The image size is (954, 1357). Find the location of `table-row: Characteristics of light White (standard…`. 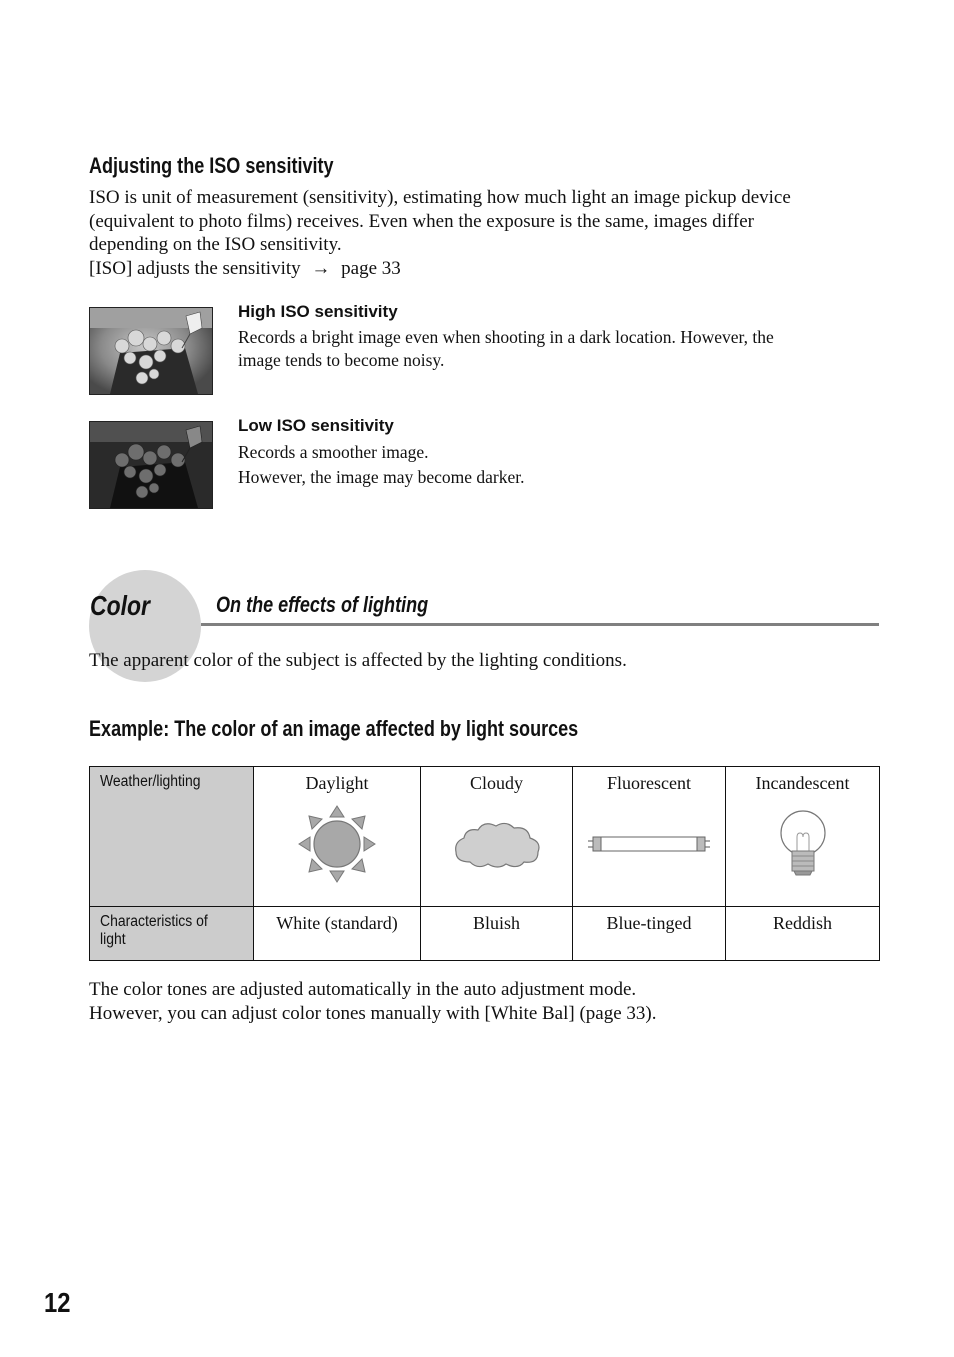

table-row: Characteristics of light White (standard… is located at coordinates (484, 933).